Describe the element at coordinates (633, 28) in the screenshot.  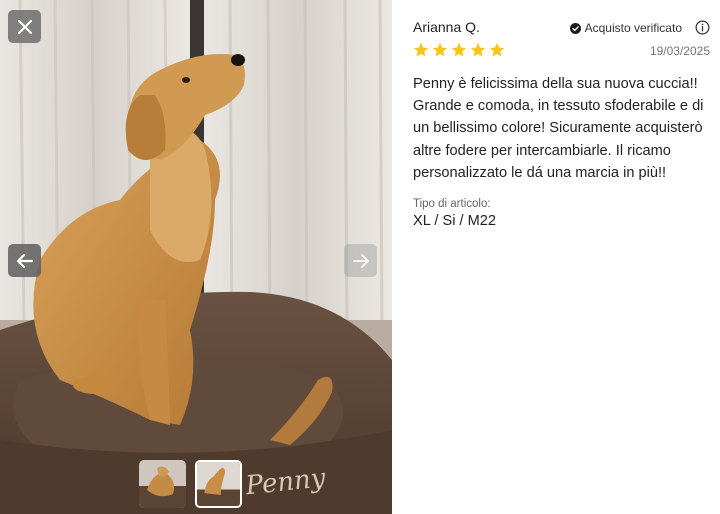
I see `verified-purchase-label: Acquisto verificato` at that location.